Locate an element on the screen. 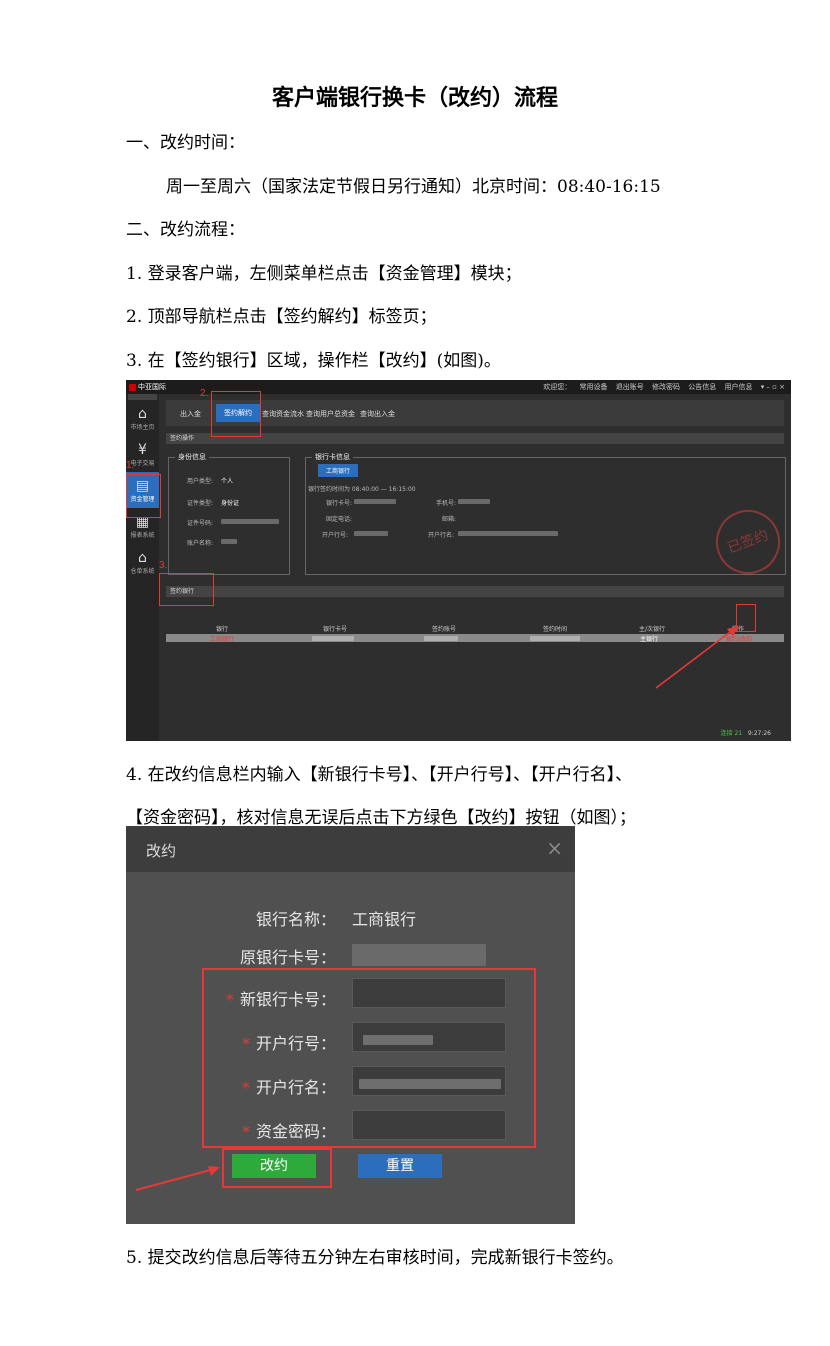 The height and width of the screenshot is (1346, 830). step-3: 3. 在【签约银行】区域，操作栏【改约】(如图)。 is located at coordinates (313, 361).